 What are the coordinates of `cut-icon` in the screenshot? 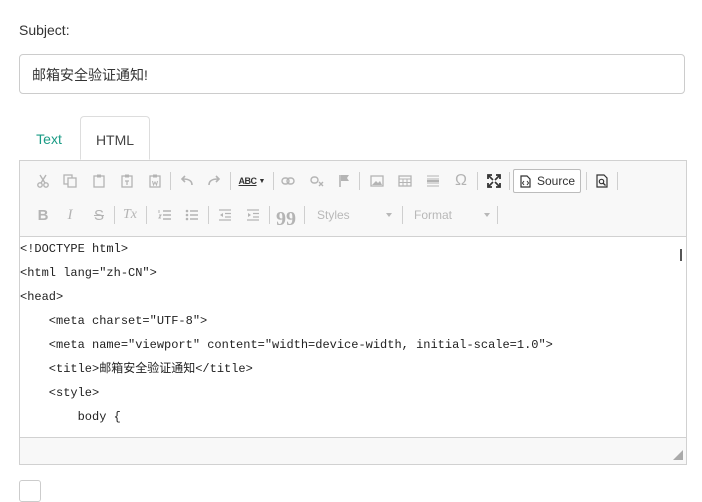 It's located at (43, 181).